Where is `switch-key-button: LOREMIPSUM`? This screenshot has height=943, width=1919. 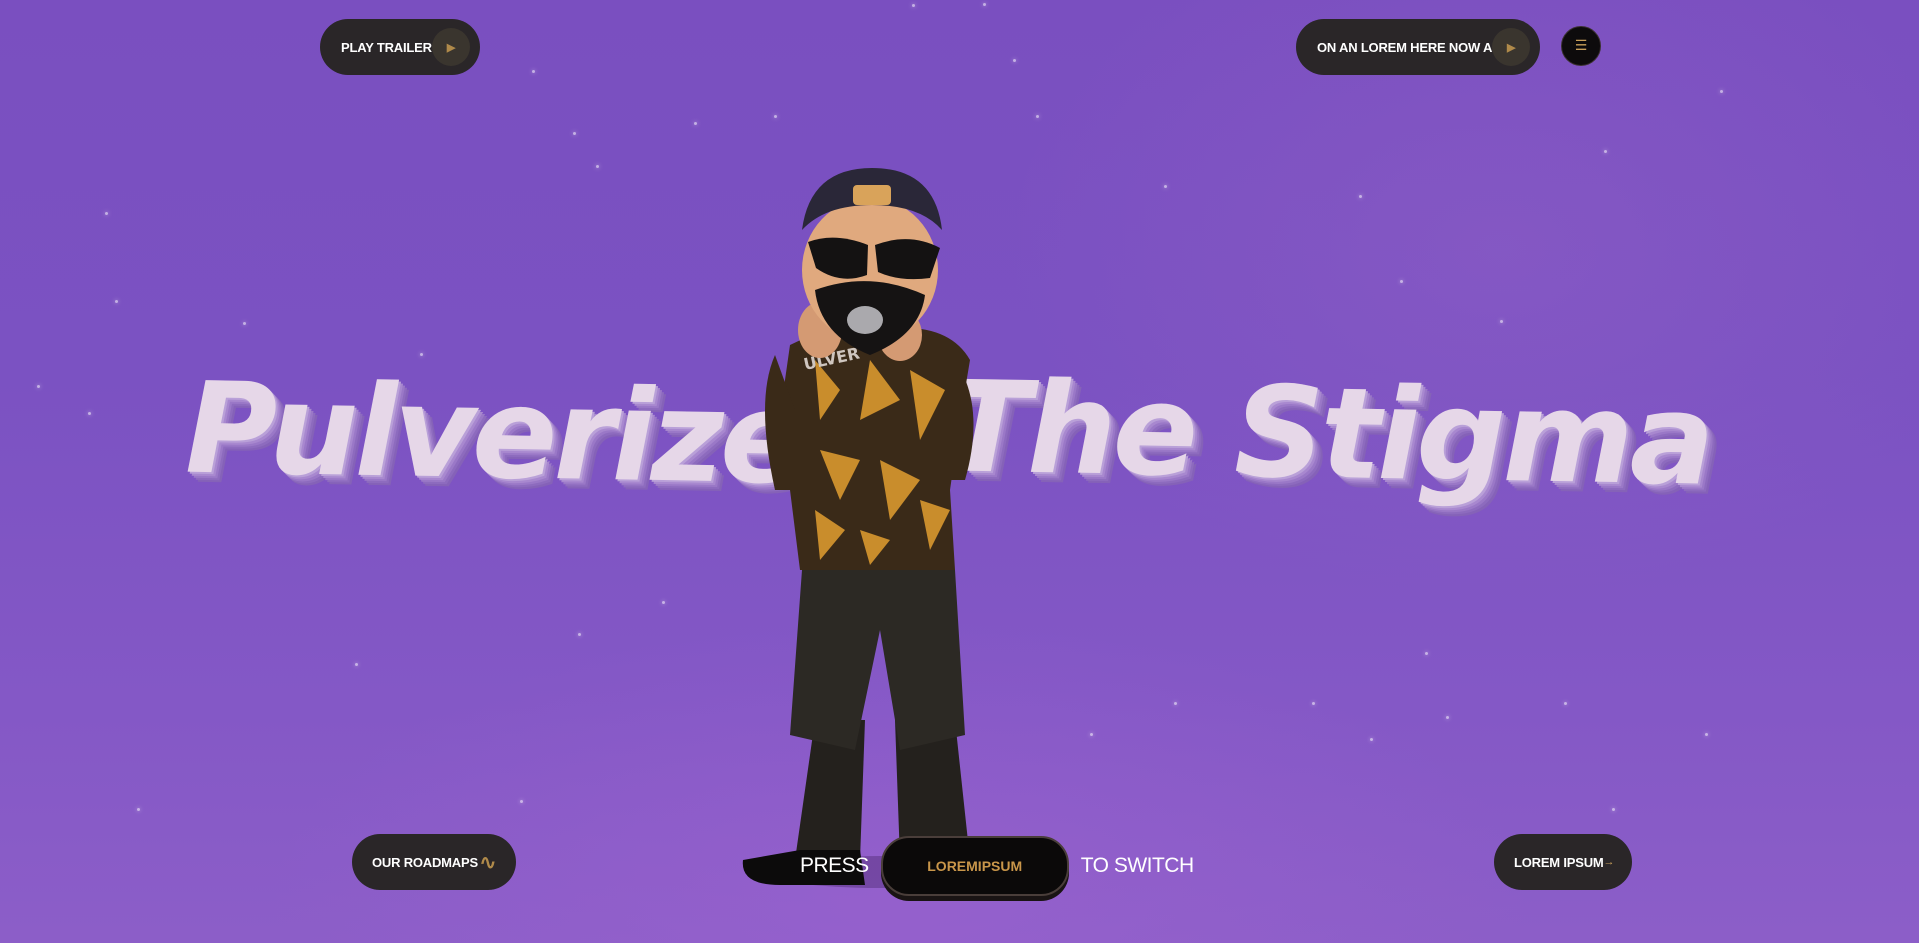 switch-key-button: LOREMIPSUM is located at coordinates (974, 866).